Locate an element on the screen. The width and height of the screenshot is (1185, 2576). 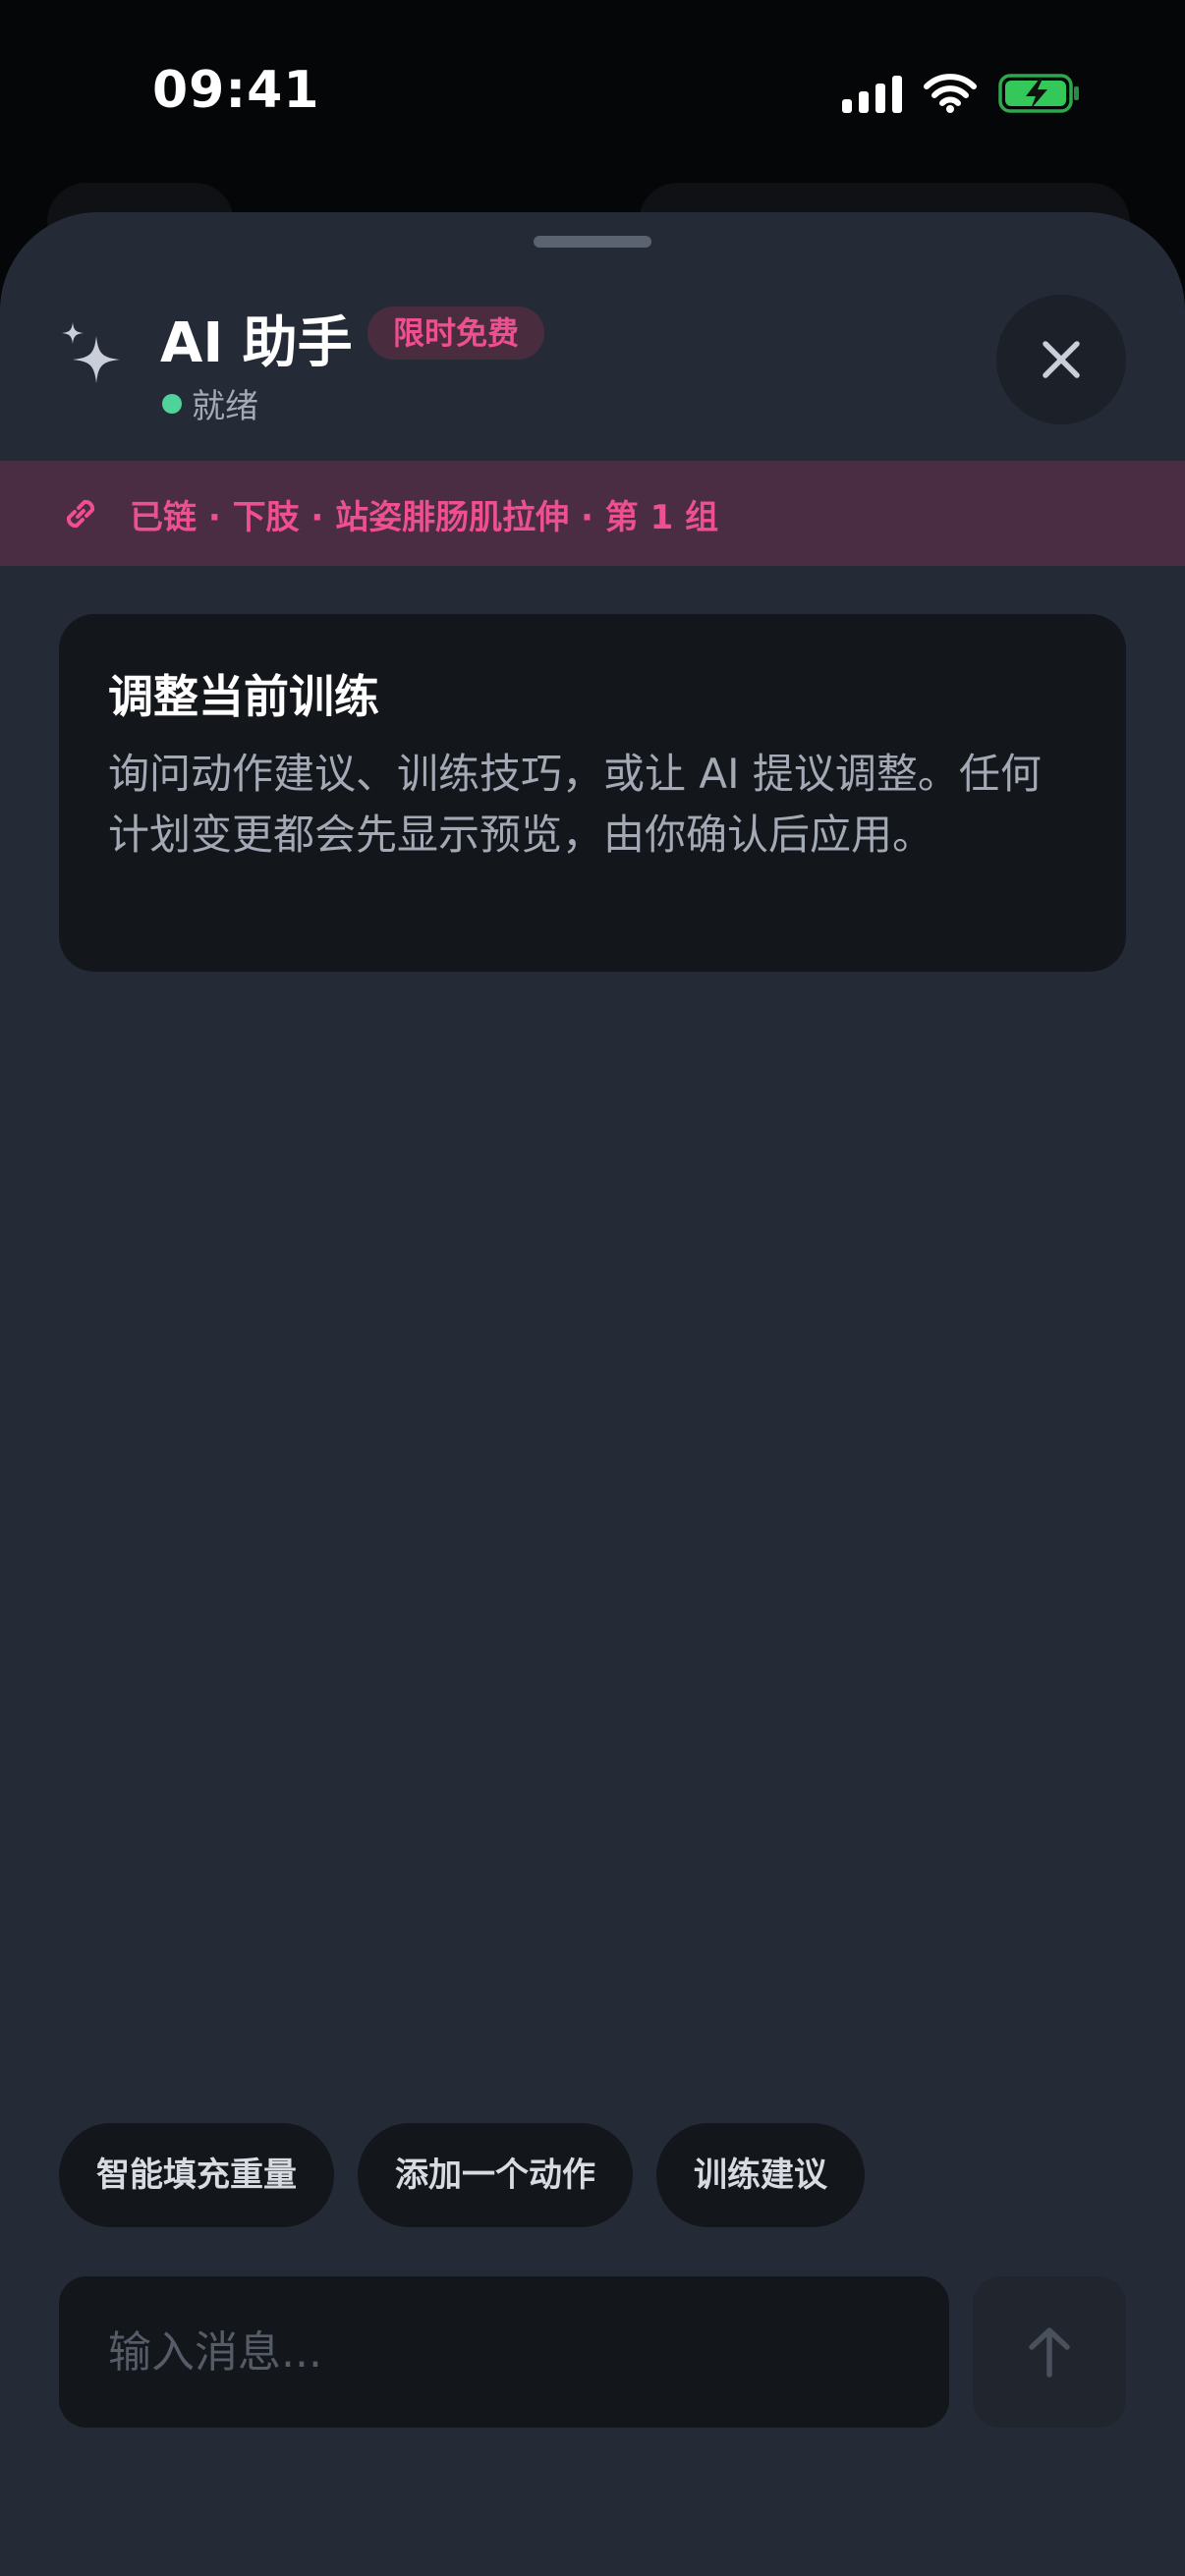
status-bar: 09:41 is located at coordinates (592, 93).